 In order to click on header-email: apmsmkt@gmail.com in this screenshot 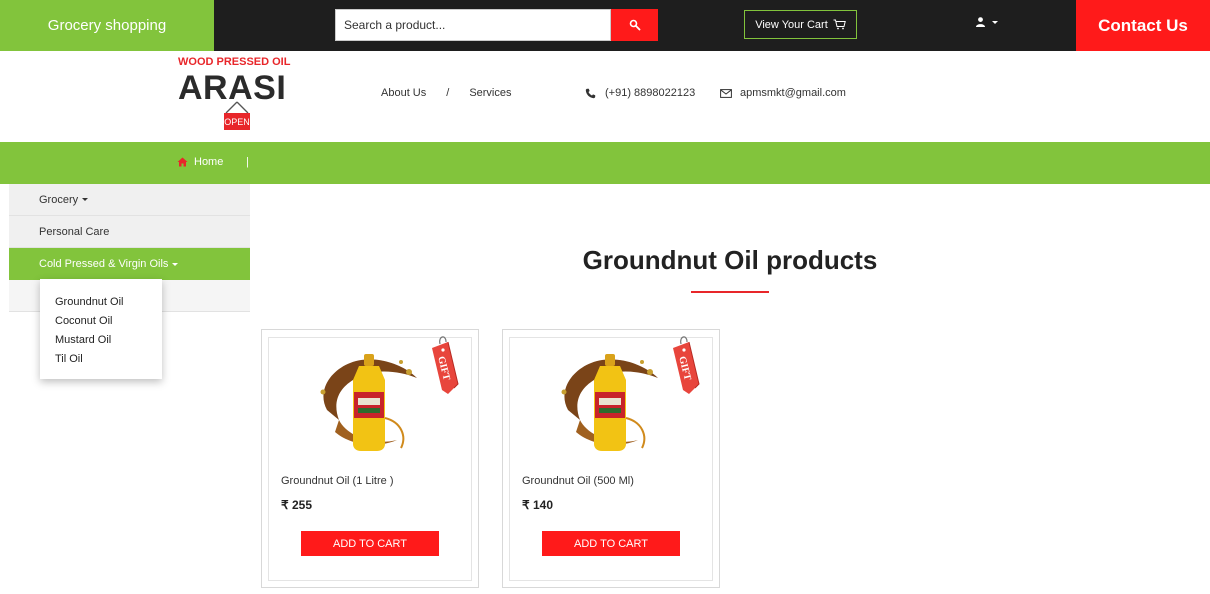, I will do `click(783, 93)`.